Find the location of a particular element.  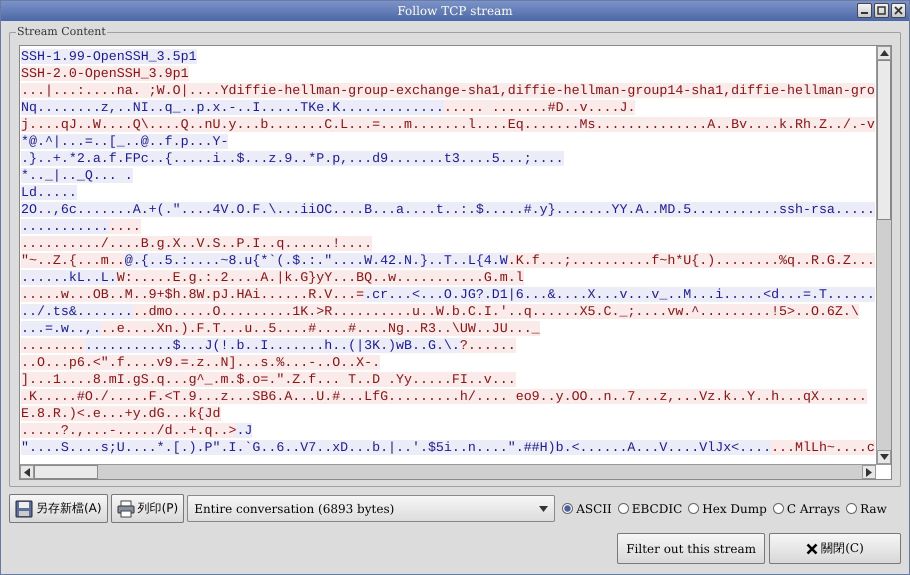

stream-text: ...|...:....na. ;W.O|....Ydiffie-hellman-group-exchange-sha1,diffie-hellman-group14-sha1,diffie-hellman-gro is located at coordinates (448, 90).